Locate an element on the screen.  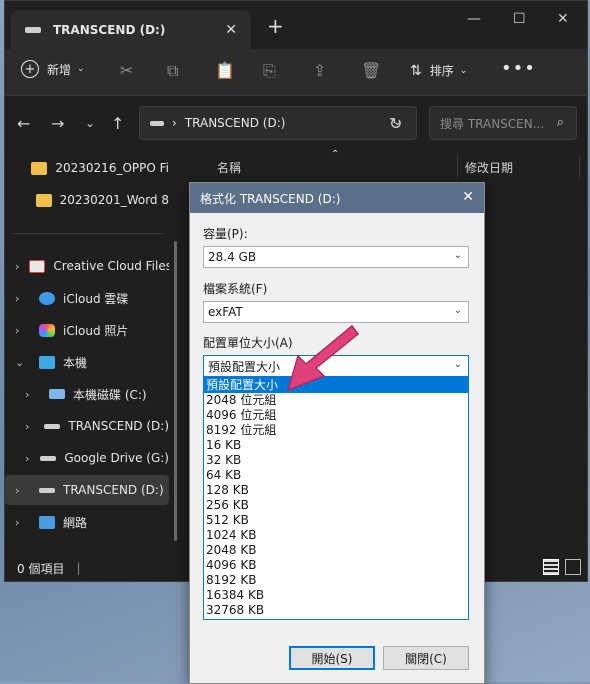
refresh-icon: ↻ is located at coordinates (395, 123).